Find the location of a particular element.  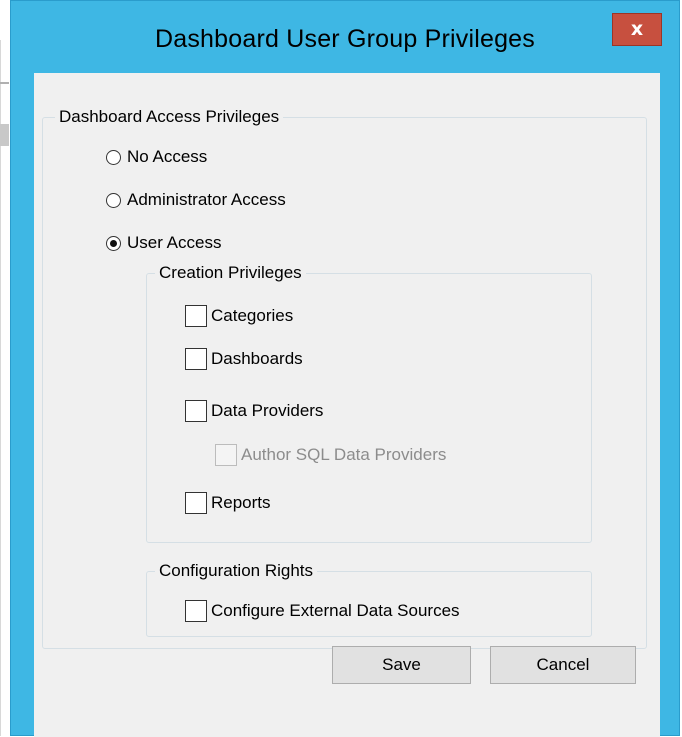

user-access-radio: User Access is located at coordinates (163, 243).